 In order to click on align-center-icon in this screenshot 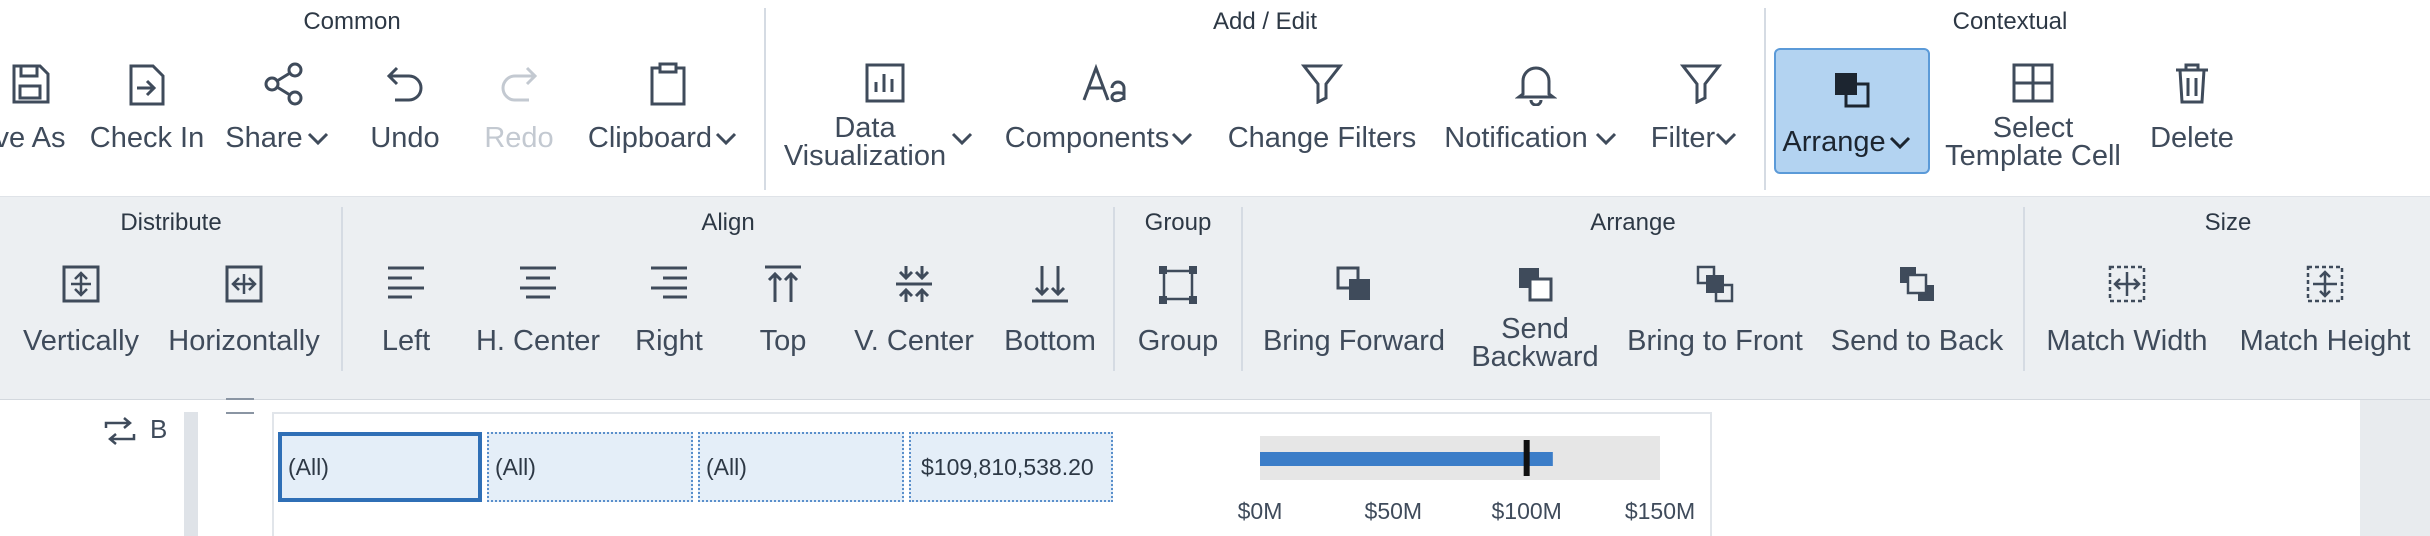, I will do `click(538, 282)`.